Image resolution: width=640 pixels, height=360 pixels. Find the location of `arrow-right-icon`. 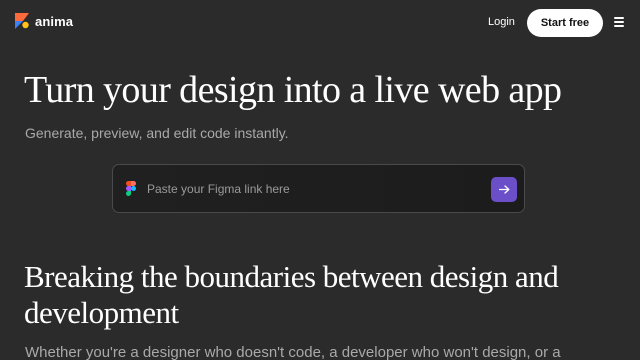

arrow-right-icon is located at coordinates (503, 189).